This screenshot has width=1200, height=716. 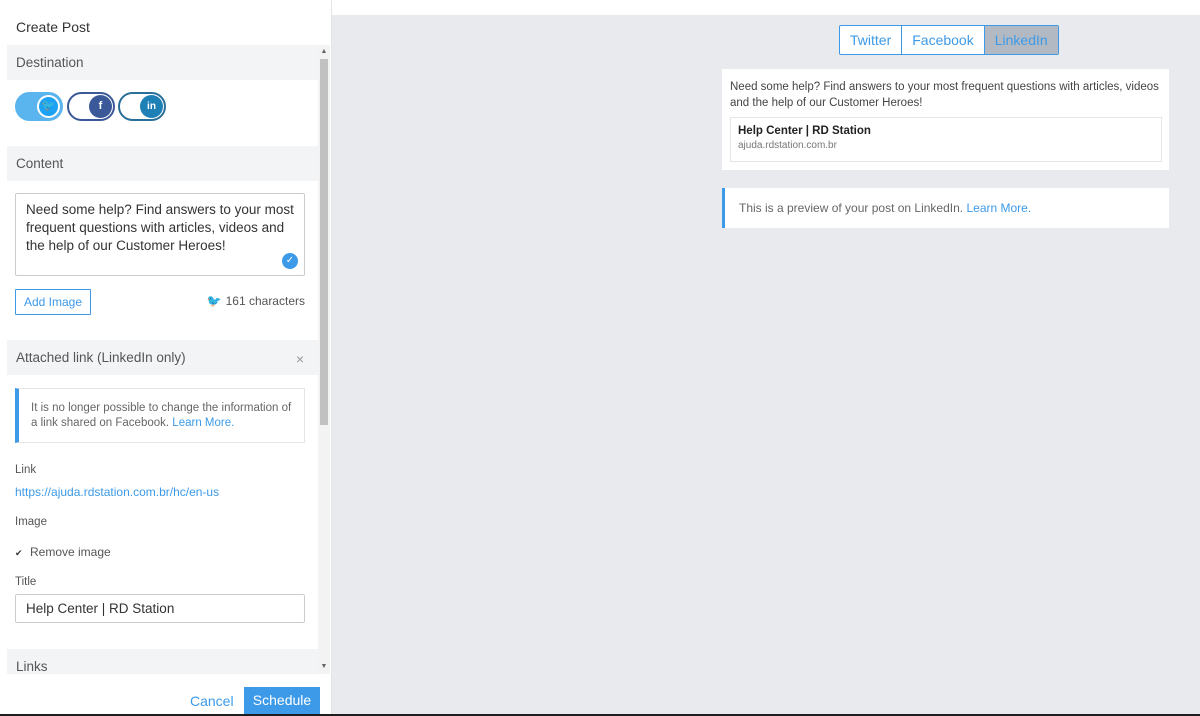 What do you see at coordinates (26, 582) in the screenshot?
I see `title-label: Title` at bounding box center [26, 582].